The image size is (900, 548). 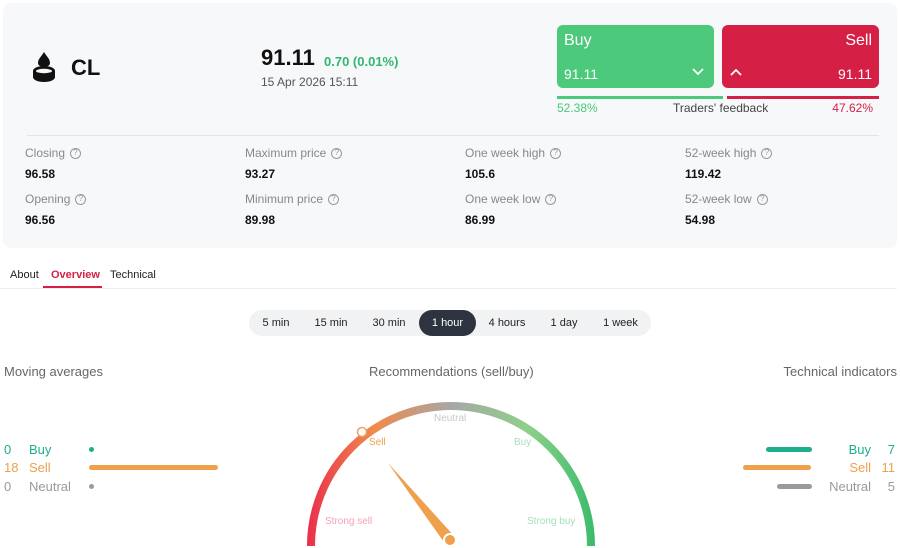 I want to click on recommendation-gauge: Strong sell Sell Neutral Buy Strong buy, so click(x=451, y=474).